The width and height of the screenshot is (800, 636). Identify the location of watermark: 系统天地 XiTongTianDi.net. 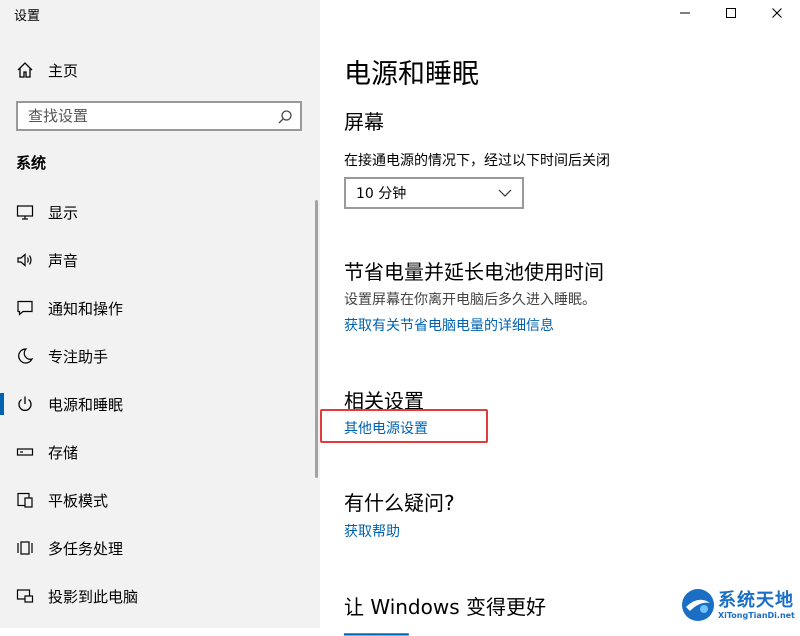
(739, 606).